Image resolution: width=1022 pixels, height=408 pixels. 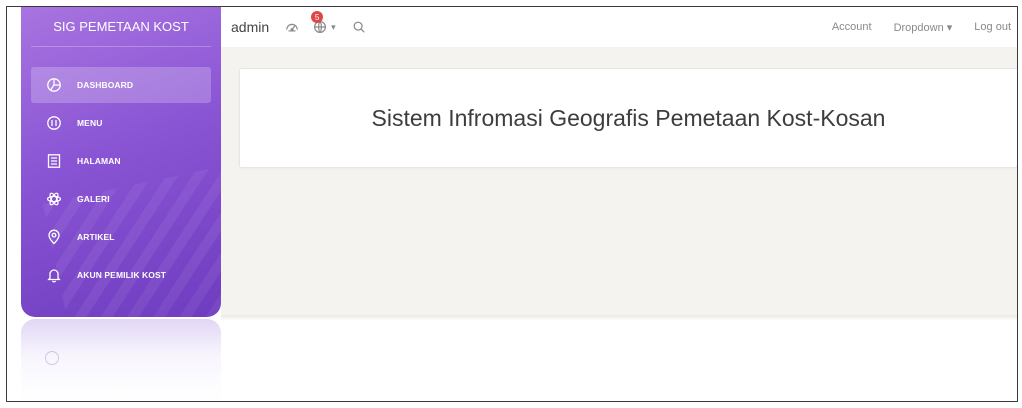 I want to click on atom-icon, so click(x=54, y=199).